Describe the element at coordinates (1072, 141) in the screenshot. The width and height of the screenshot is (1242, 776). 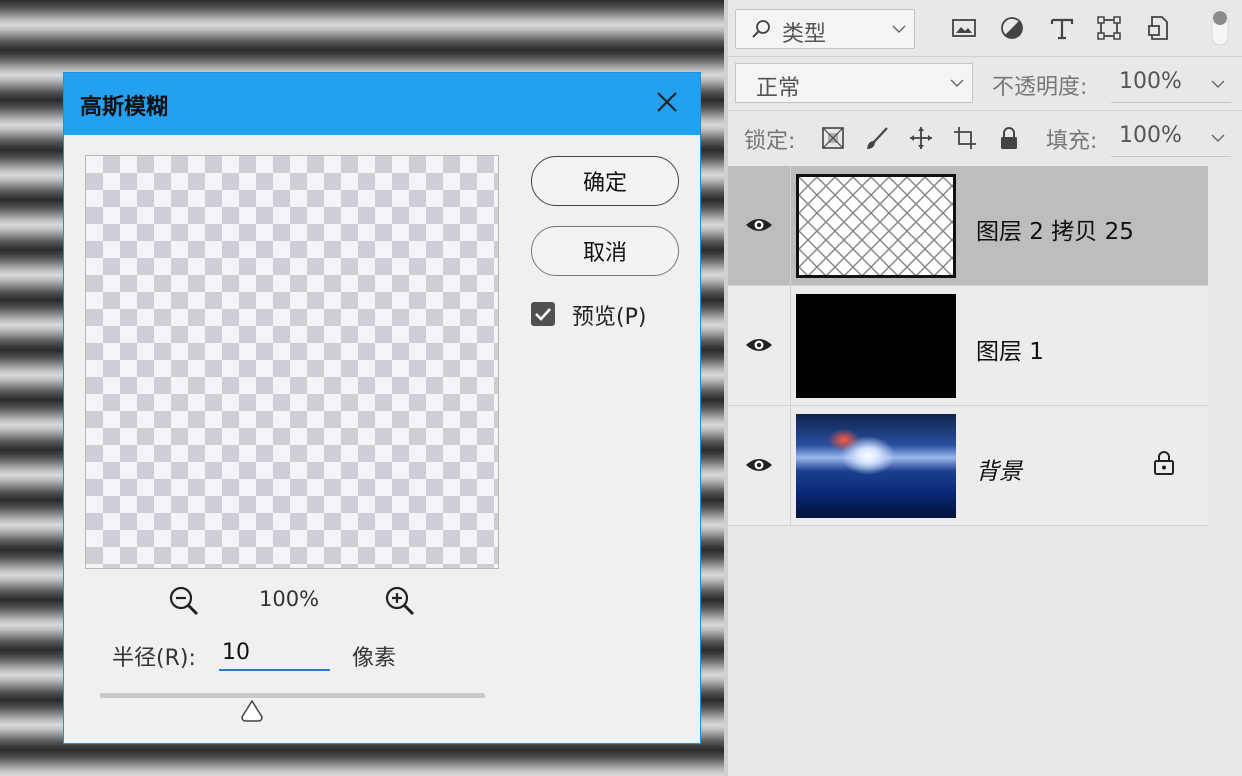
I see `fill-label: 填充:` at that location.